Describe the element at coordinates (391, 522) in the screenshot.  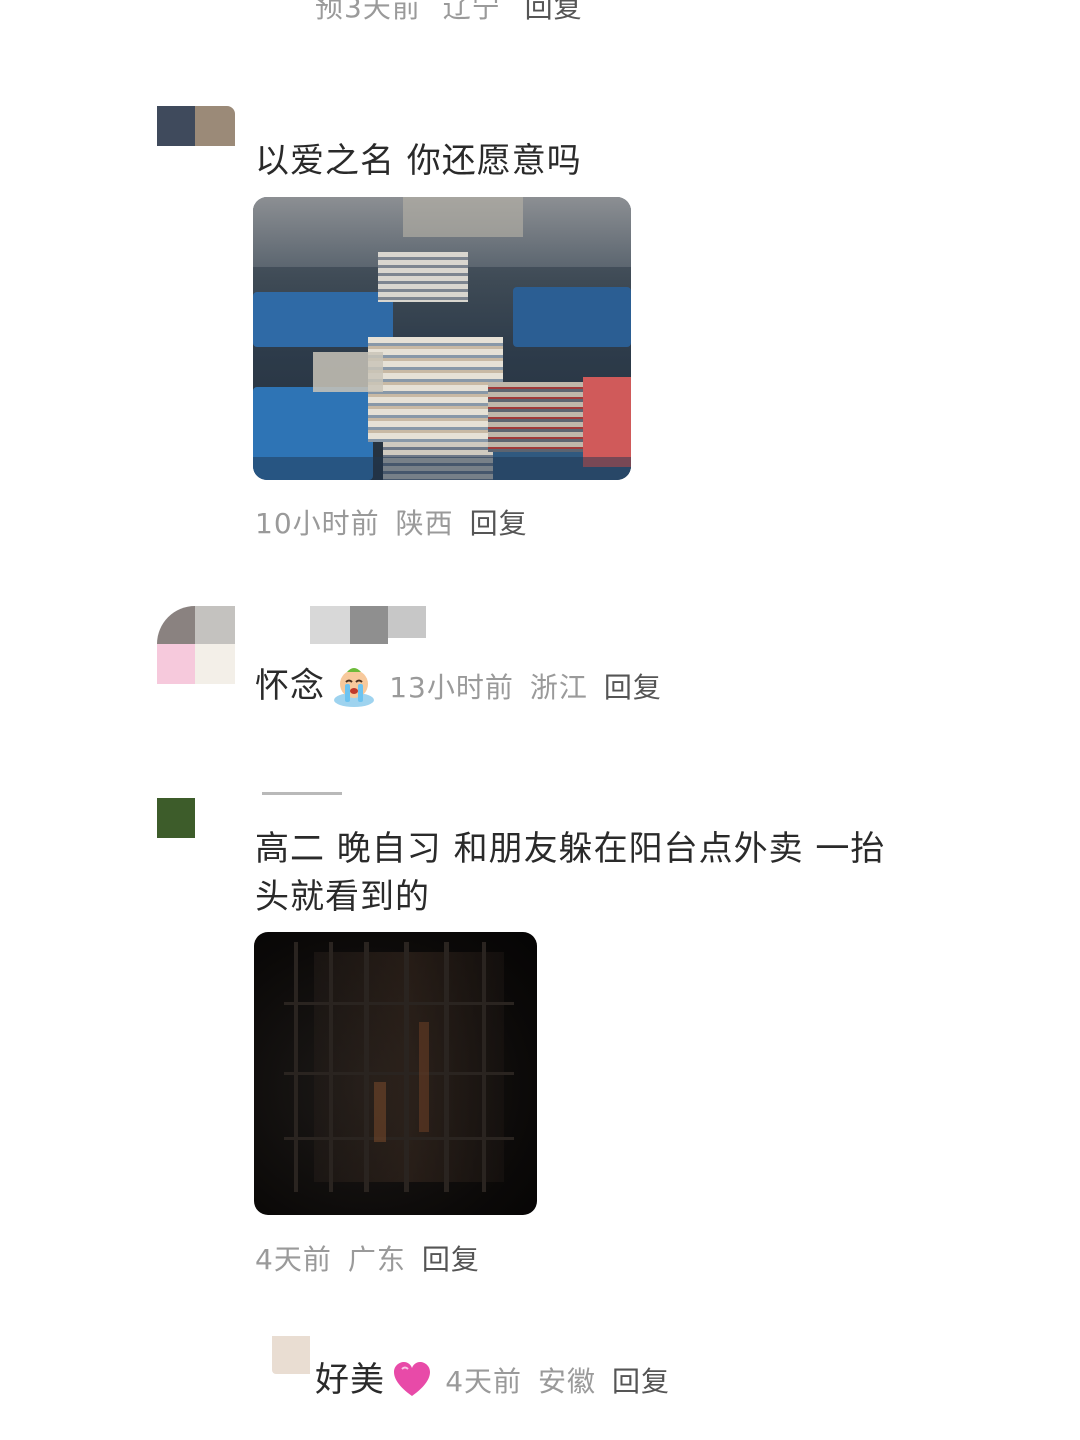
I see `comment-meta: 10小时前 陕西 回复` at that location.